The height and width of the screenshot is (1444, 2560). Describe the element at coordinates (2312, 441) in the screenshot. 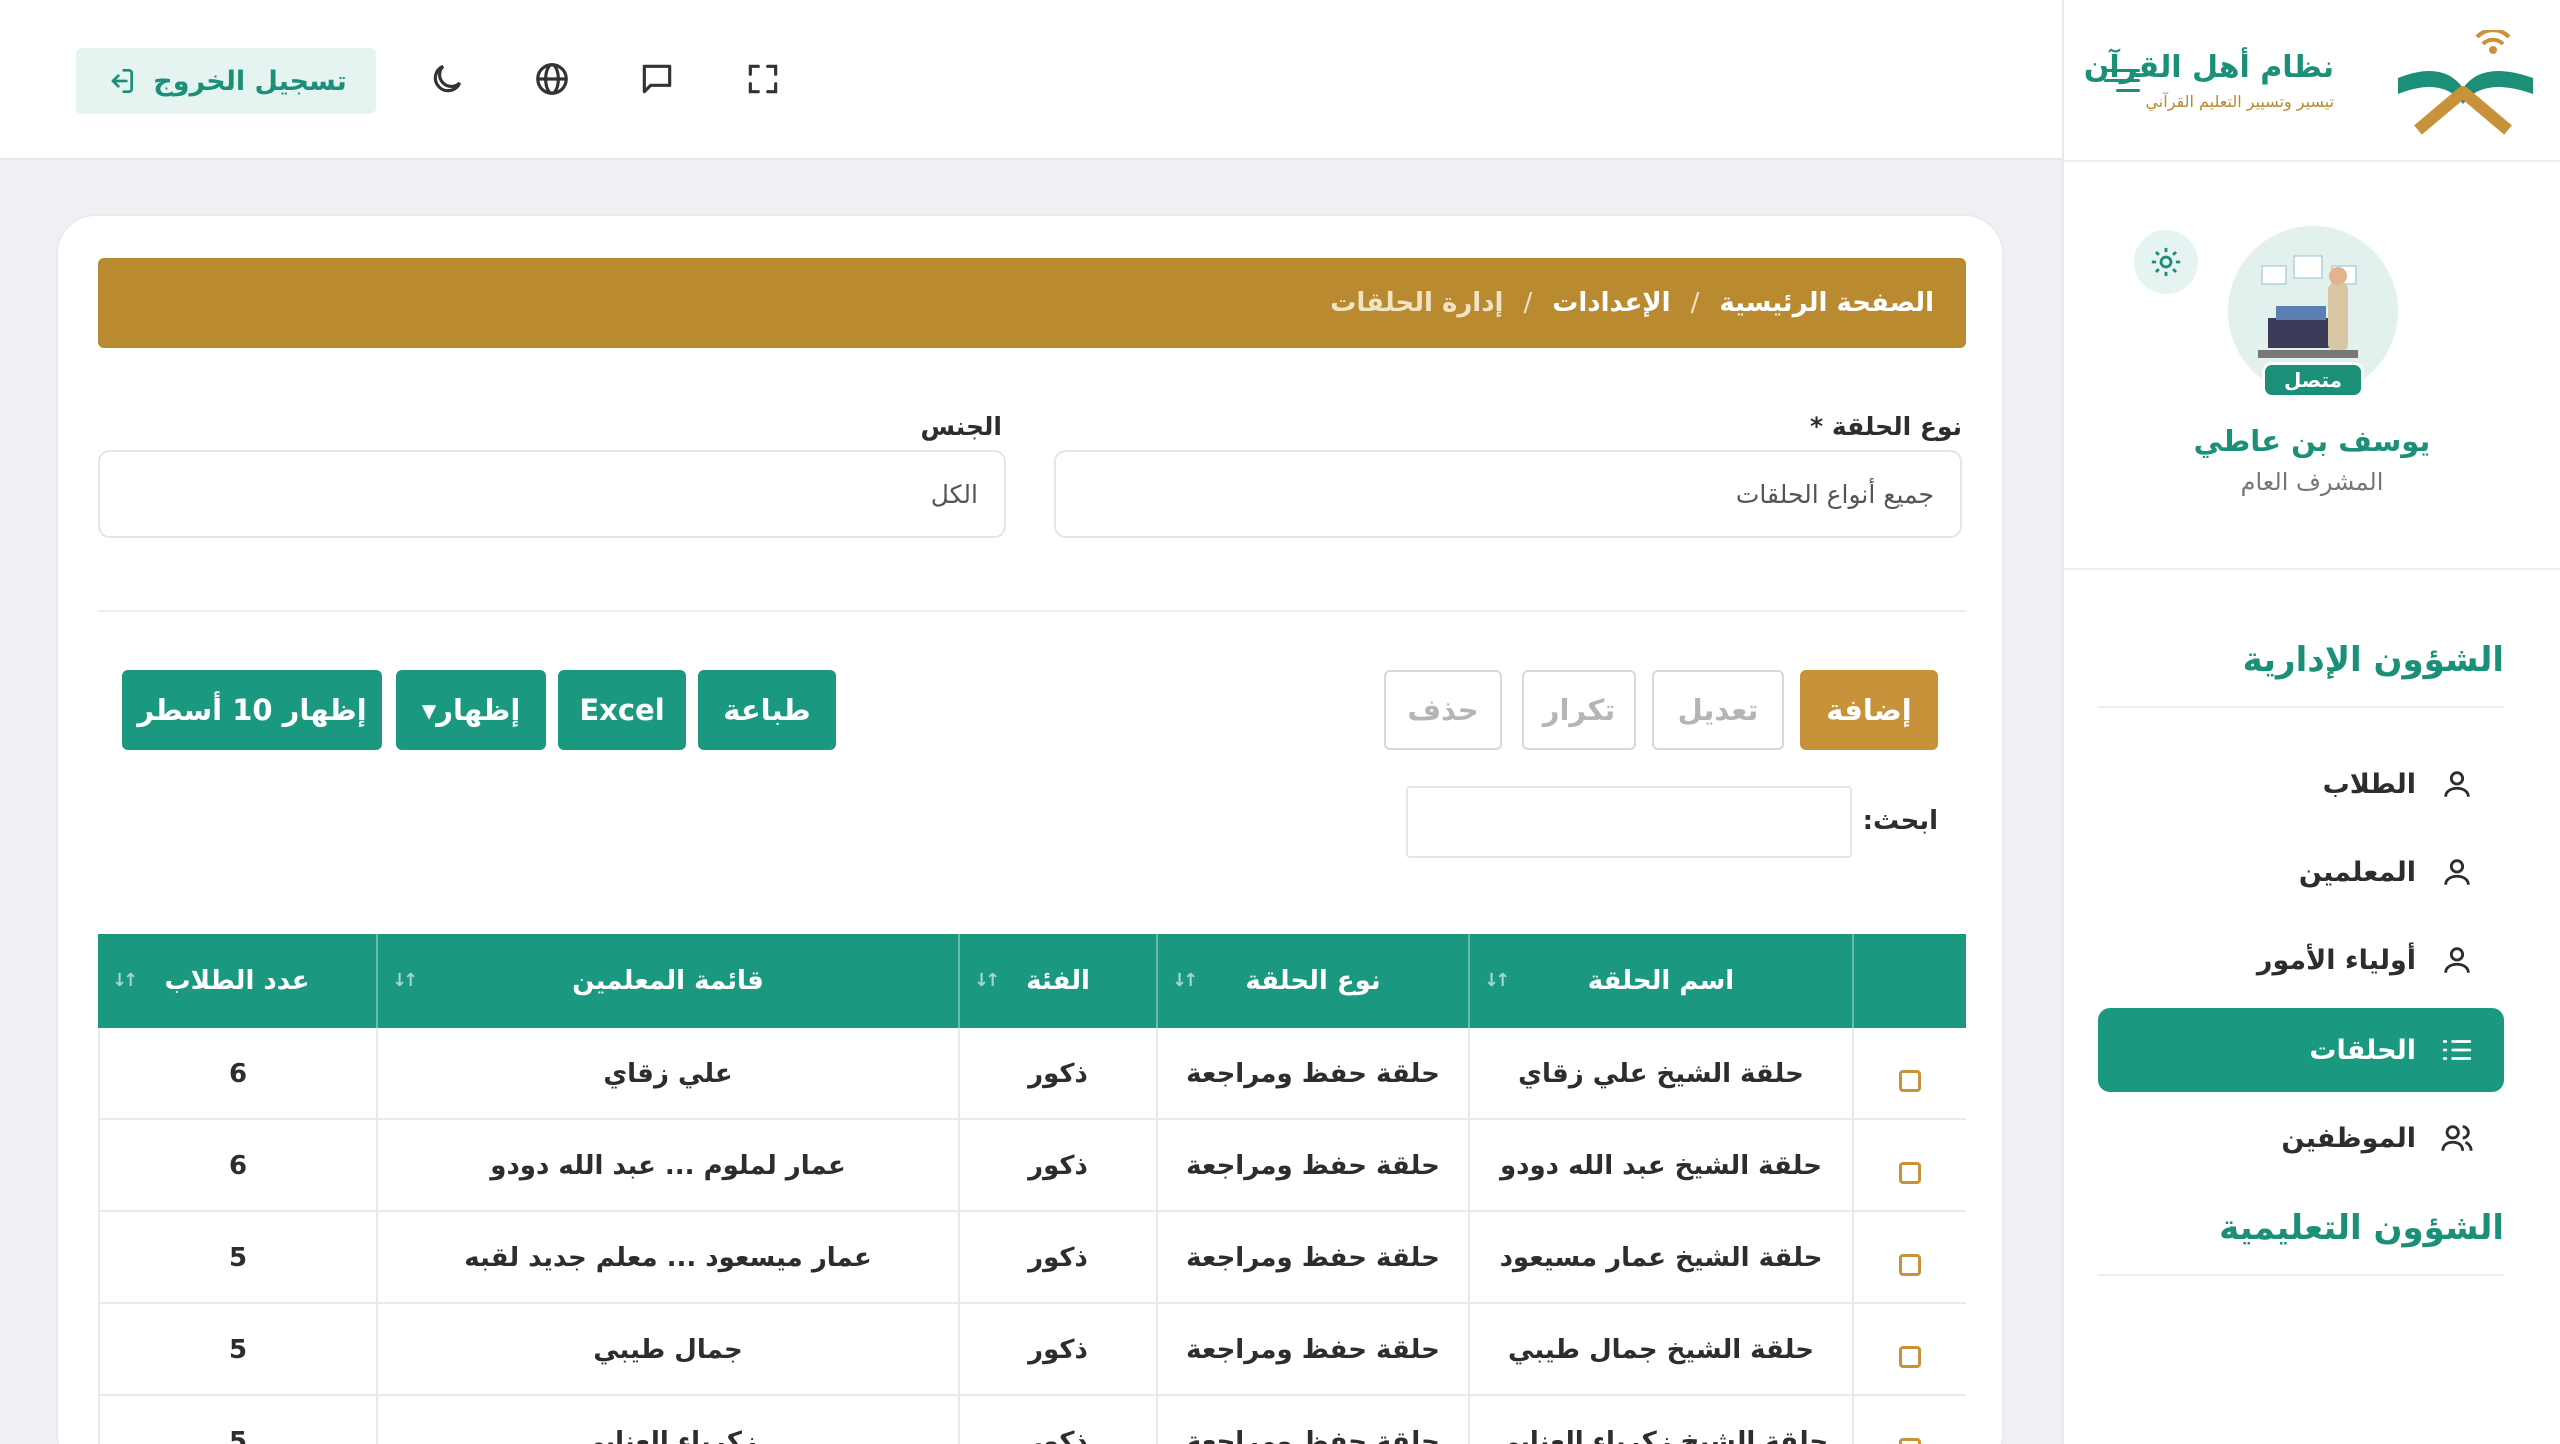

I see `user-name: يوسف بن عاطي` at that location.